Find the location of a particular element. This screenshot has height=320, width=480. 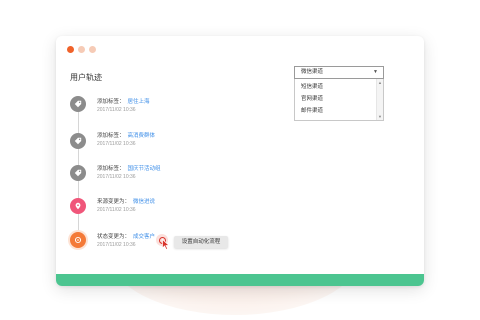

event-value-link: 居住上海 is located at coordinates (139, 102).